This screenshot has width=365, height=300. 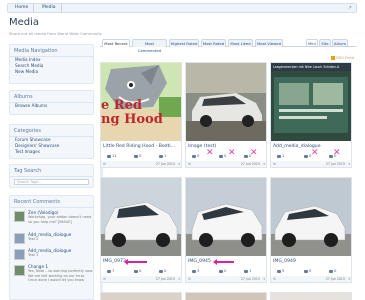 What do you see at coordinates (51, 106) in the screenshot?
I see `browse-albums-link: Browse Albums` at bounding box center [51, 106].